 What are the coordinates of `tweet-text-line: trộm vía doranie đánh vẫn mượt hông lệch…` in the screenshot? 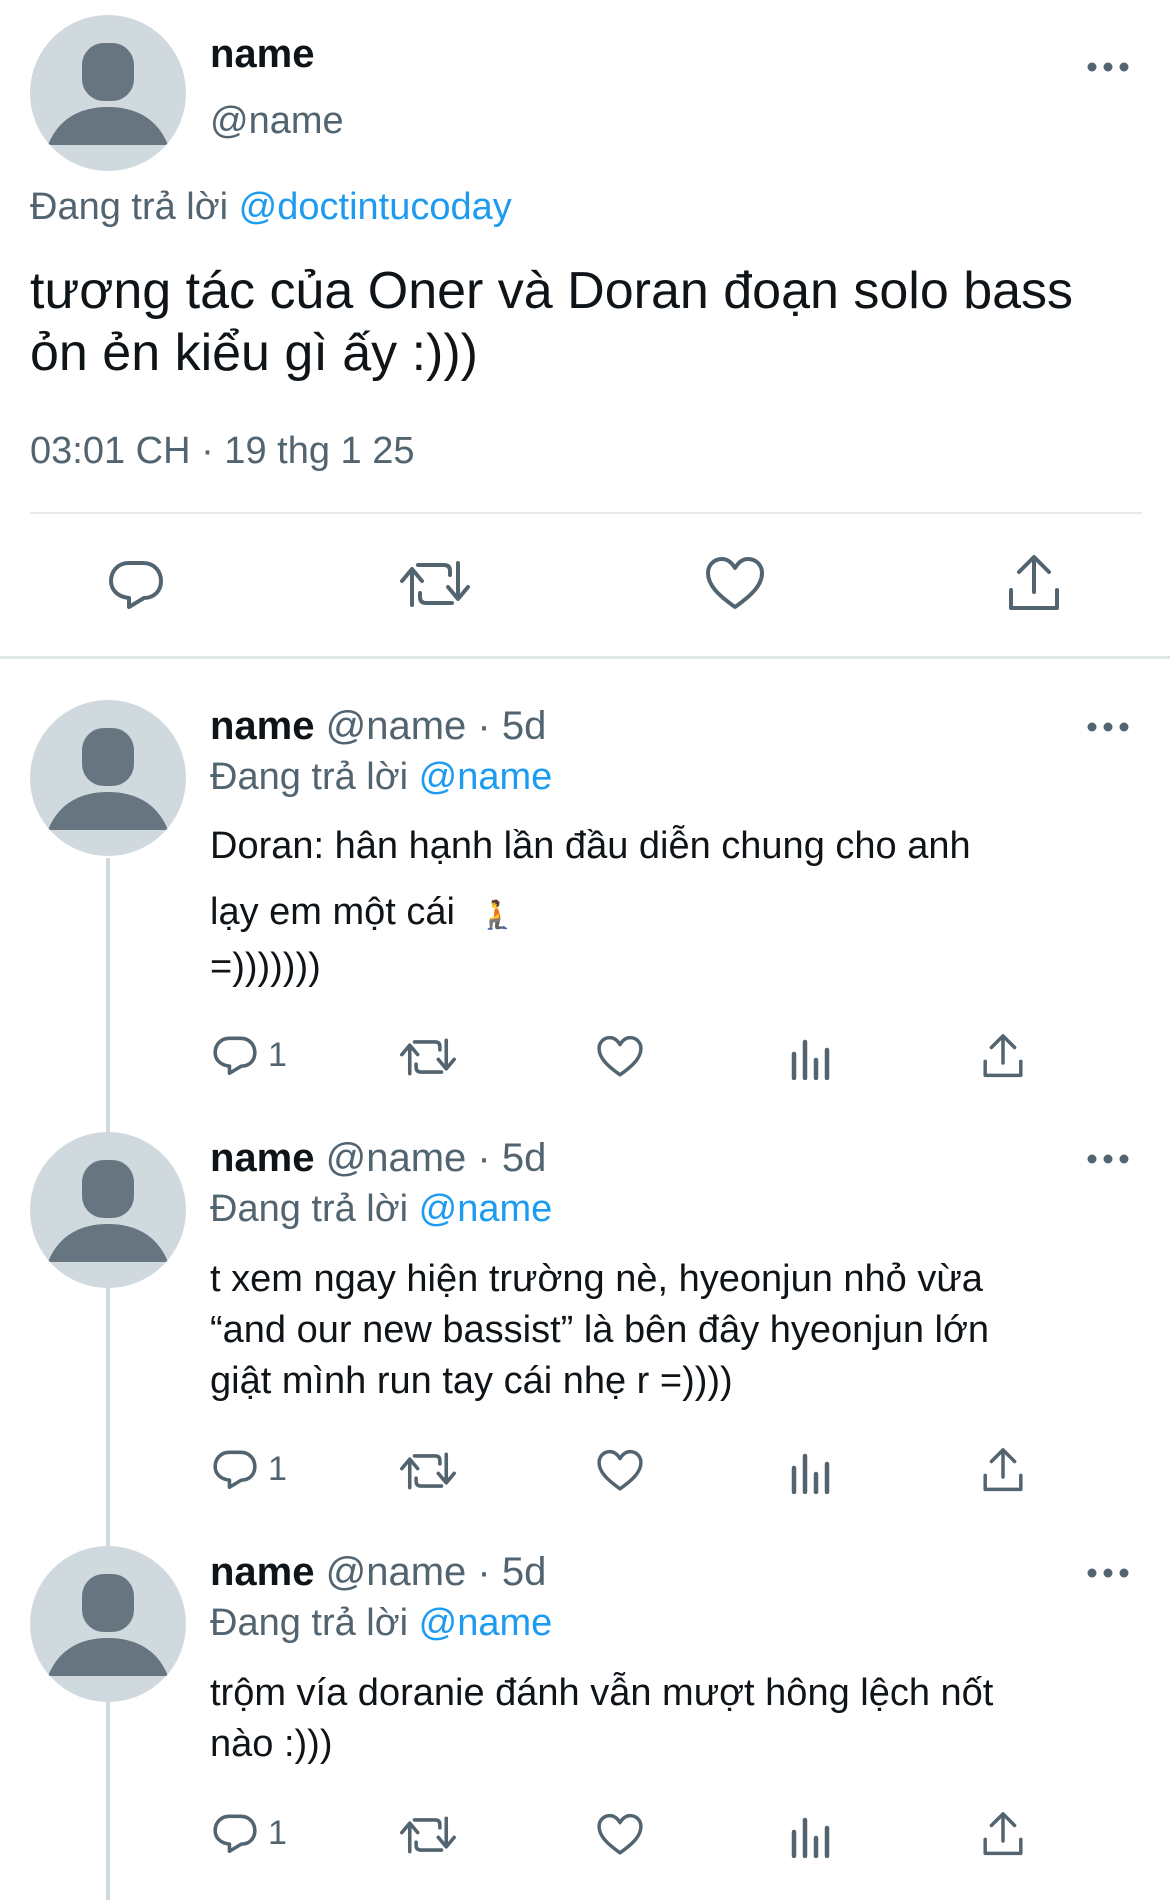 It's located at (602, 1693).